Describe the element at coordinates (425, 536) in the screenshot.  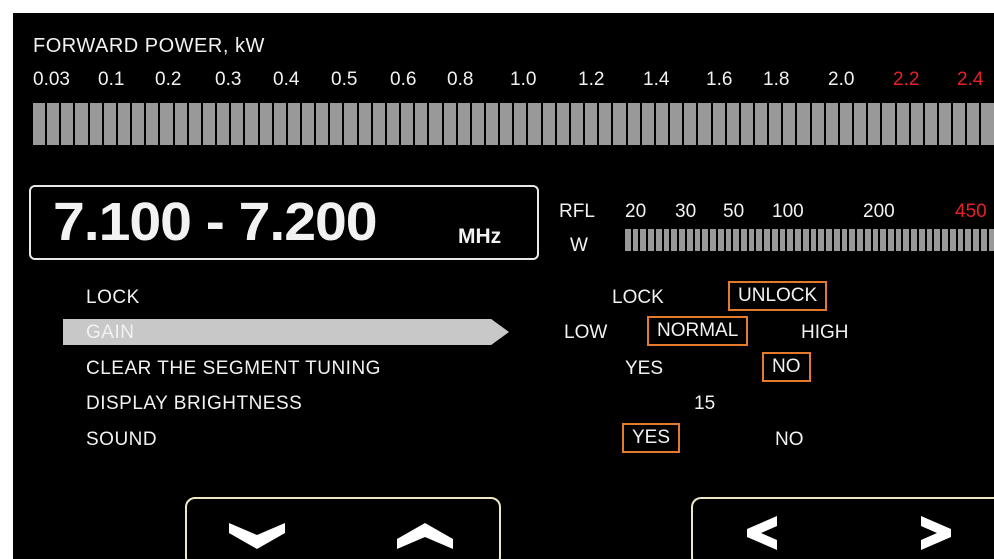
I see `chevron-up-icon` at that location.